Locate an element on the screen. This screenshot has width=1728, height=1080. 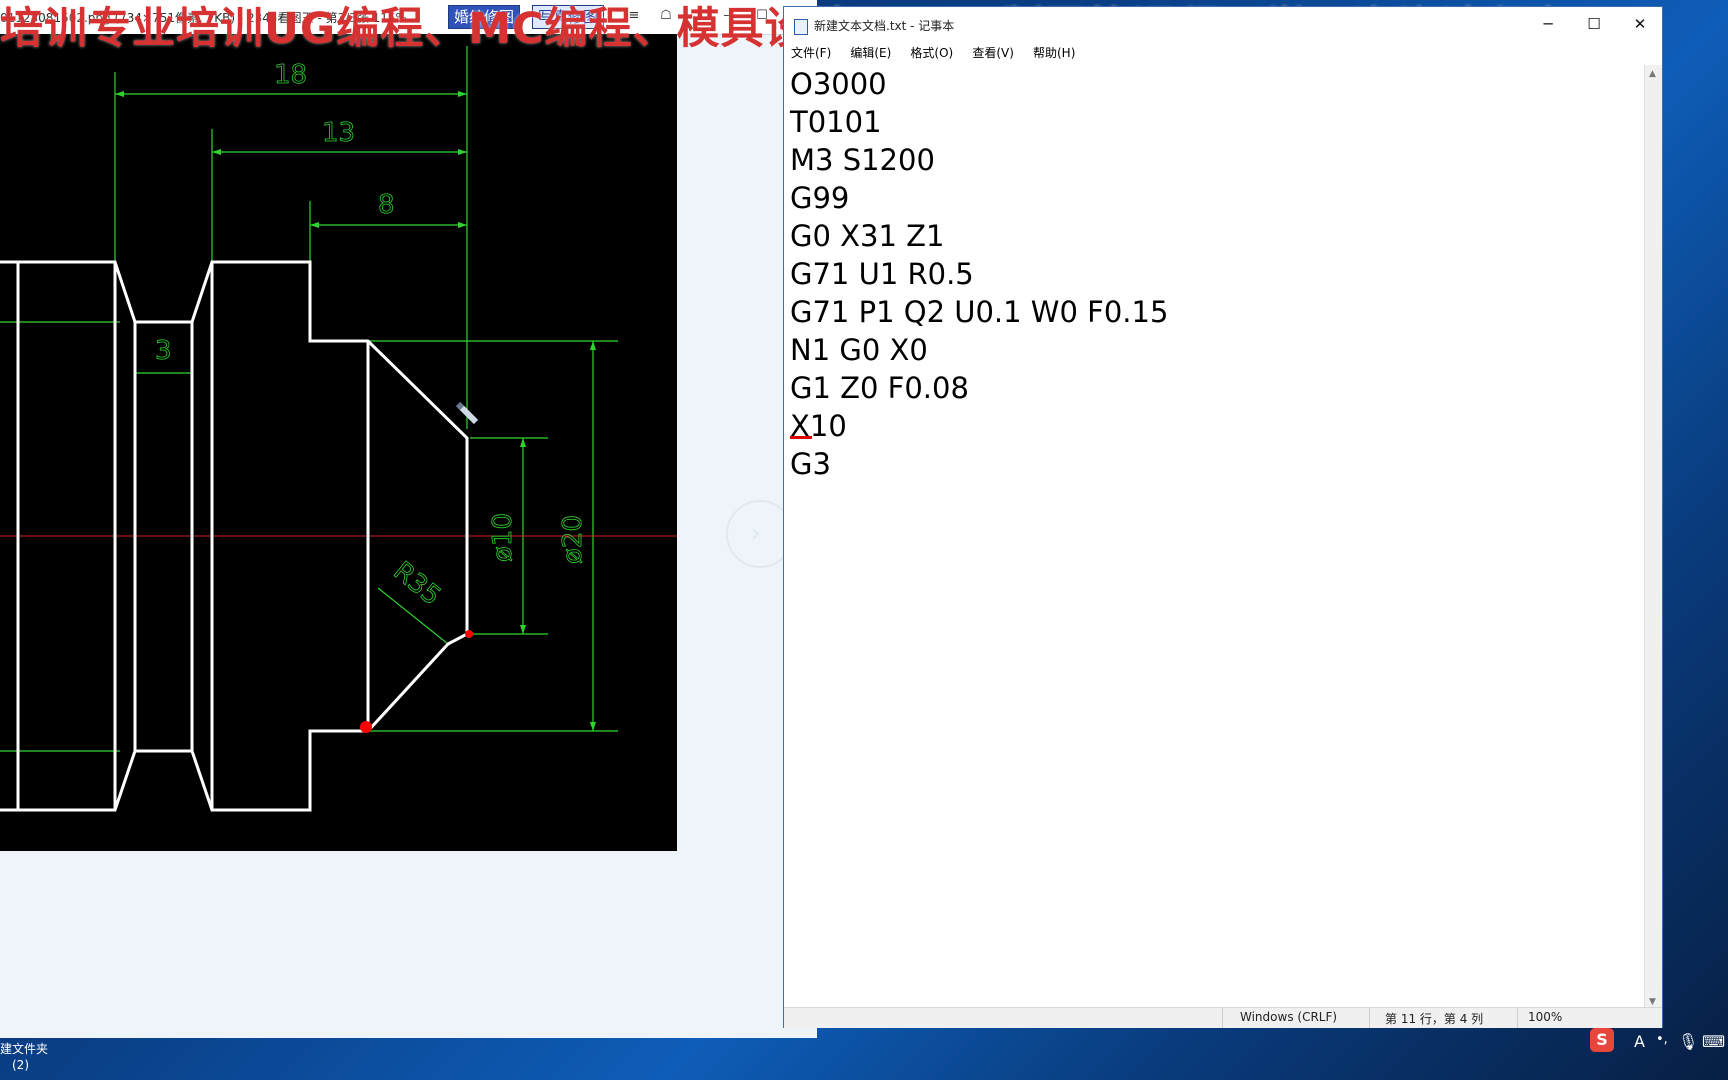
code-line: G1 Z0 F0.08 is located at coordinates (879, 388).